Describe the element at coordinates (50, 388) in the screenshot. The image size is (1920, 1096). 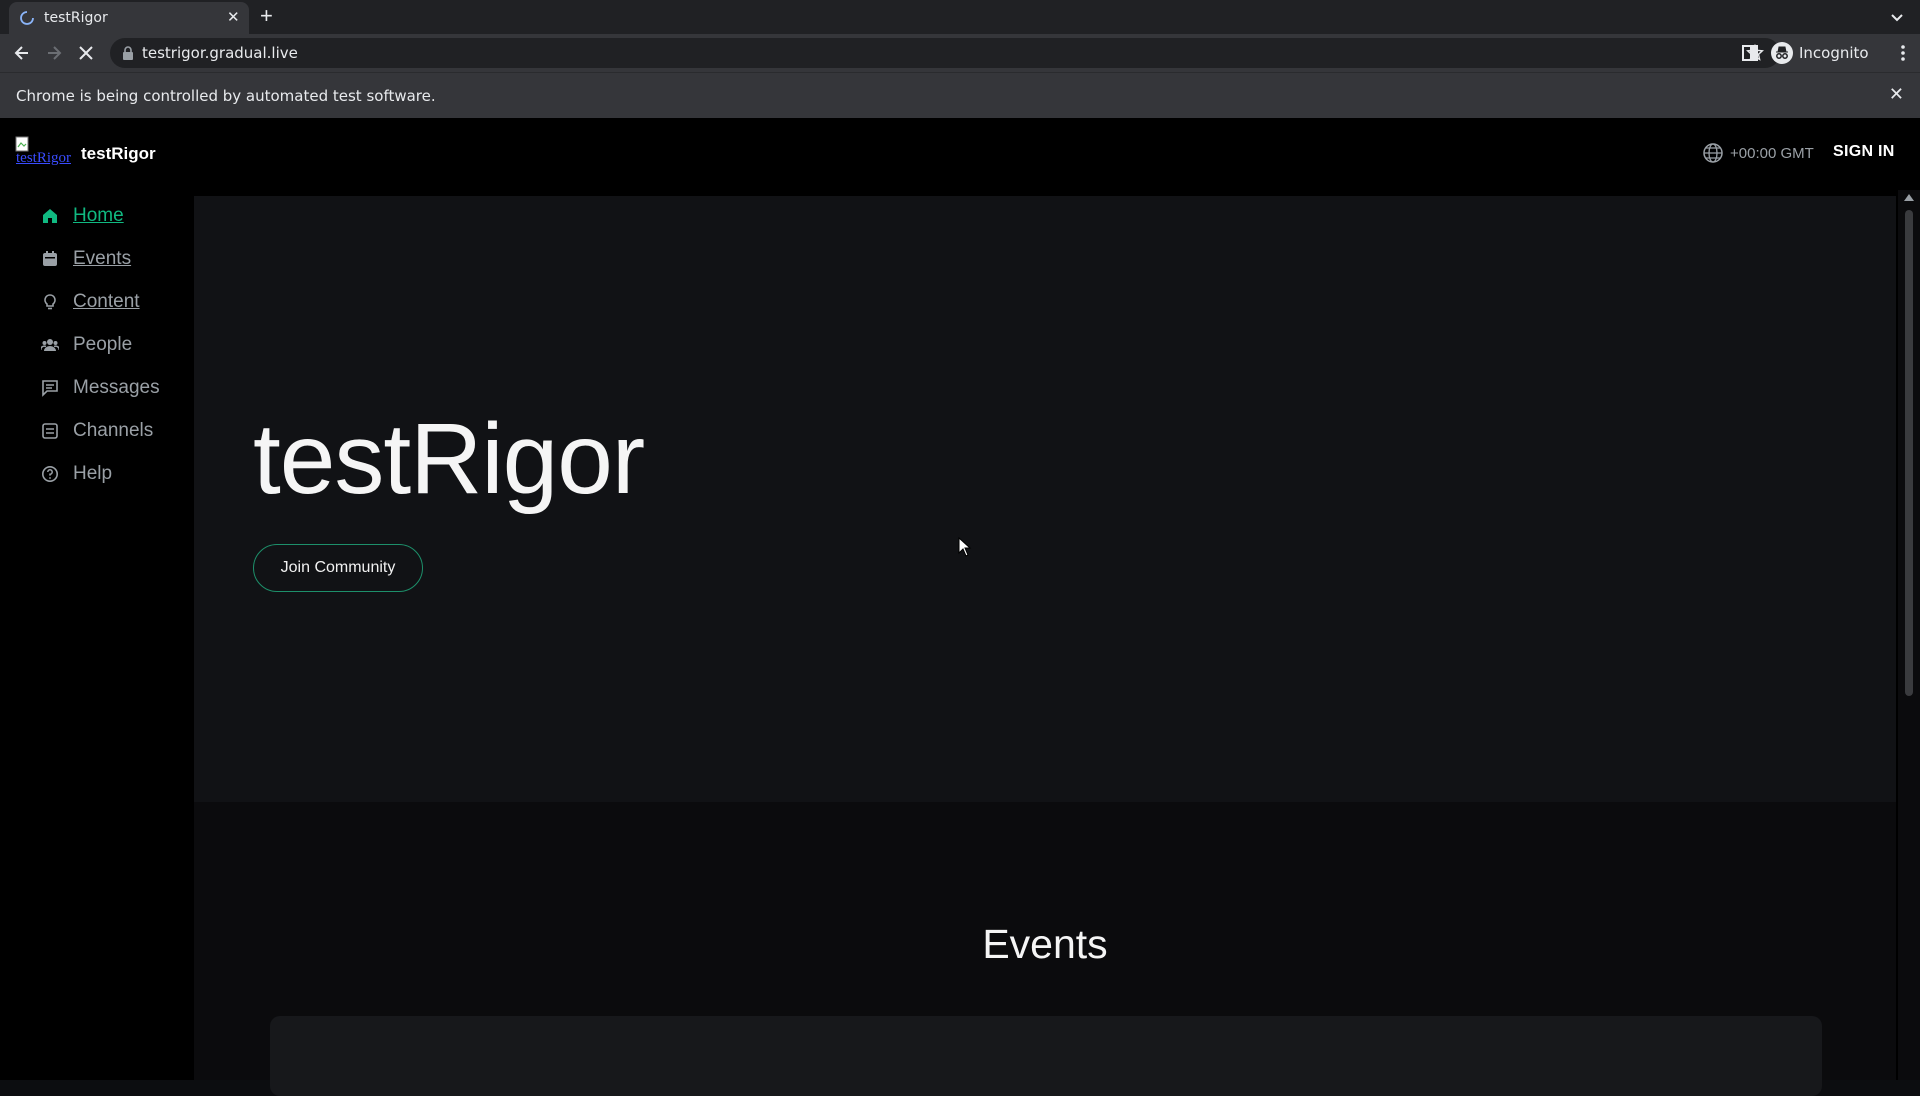
I see `message-icon` at that location.